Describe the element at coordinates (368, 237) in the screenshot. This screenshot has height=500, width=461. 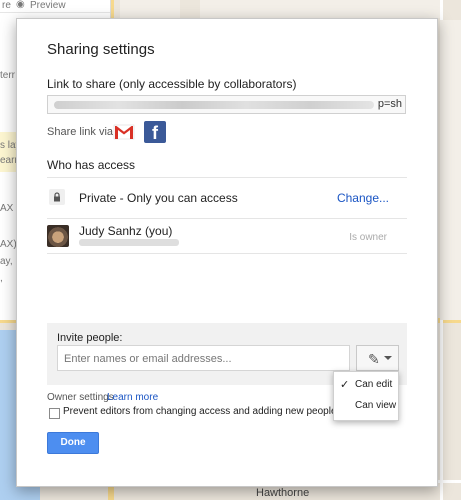
I see `user-role: Is owner` at that location.